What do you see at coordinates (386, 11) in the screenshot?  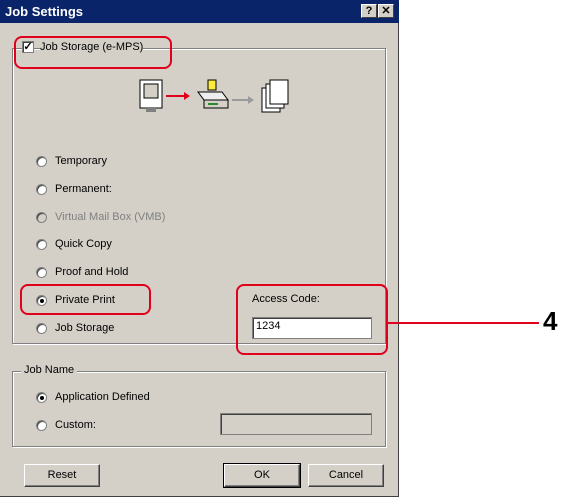 I see `close-button: ✕` at bounding box center [386, 11].